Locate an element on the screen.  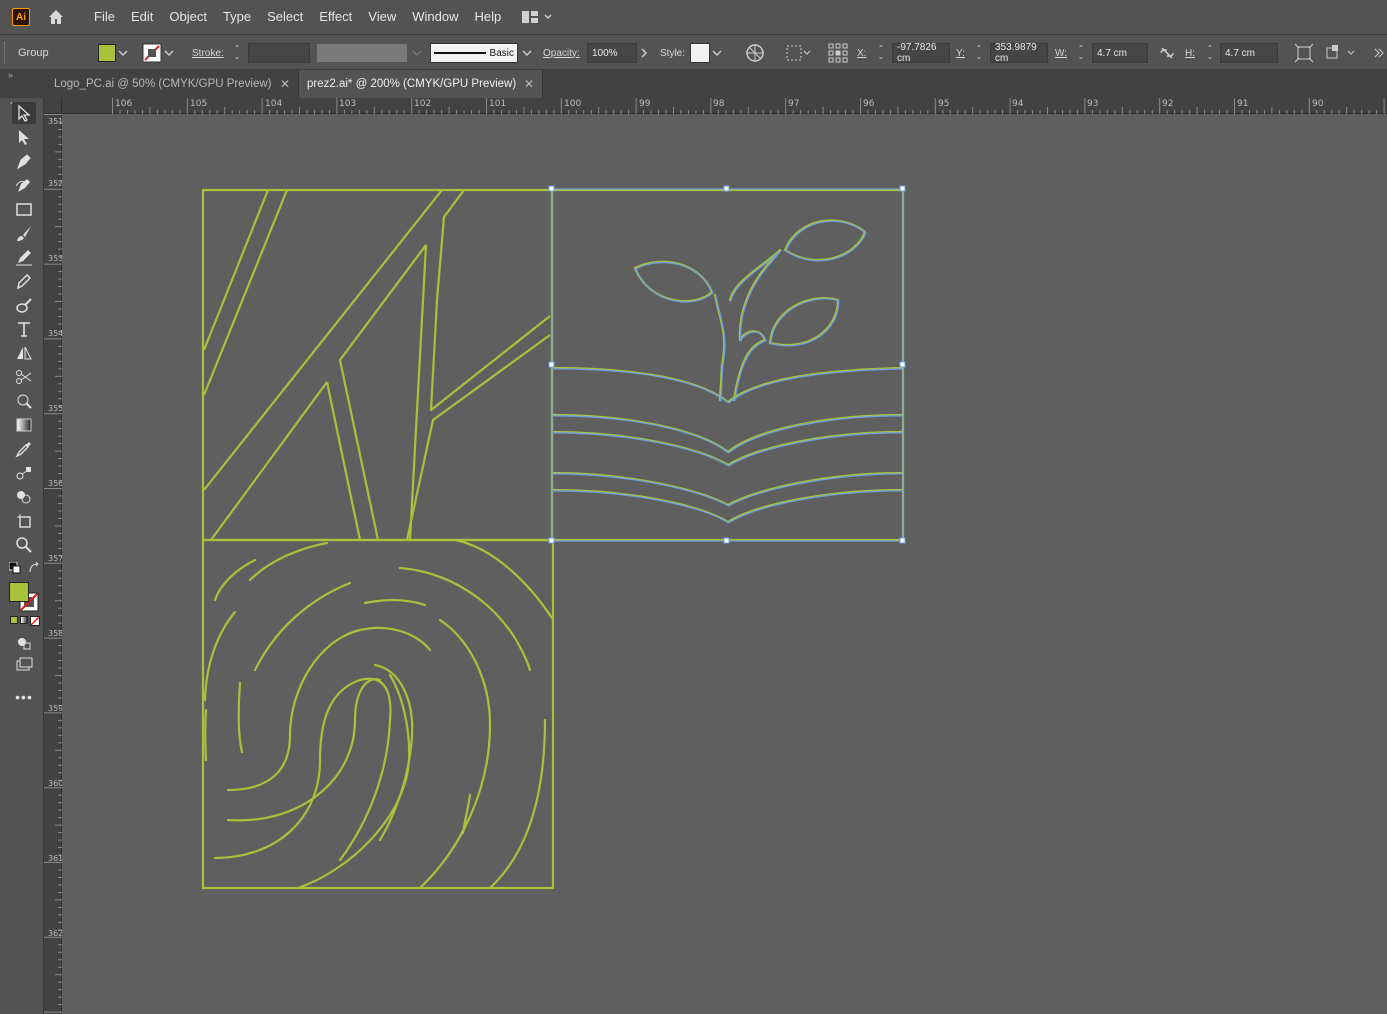
more-tools-icon: ••• is located at coordinates (24, 697).